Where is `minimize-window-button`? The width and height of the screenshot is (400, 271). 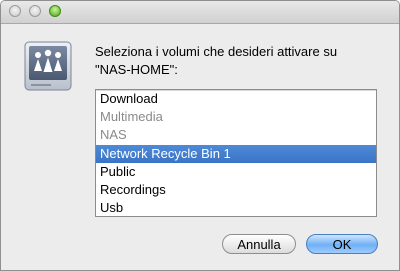 minimize-window-button is located at coordinates (35, 11).